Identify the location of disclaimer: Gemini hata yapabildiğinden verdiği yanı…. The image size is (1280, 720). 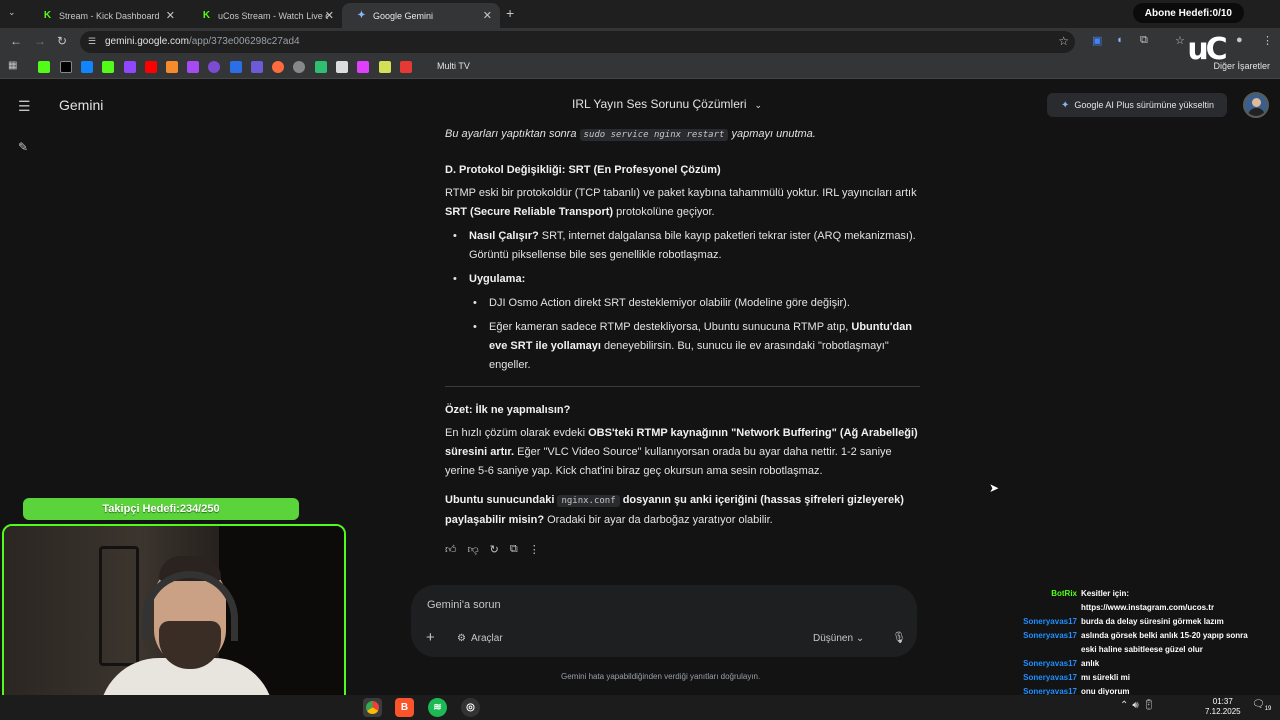
(661, 676).